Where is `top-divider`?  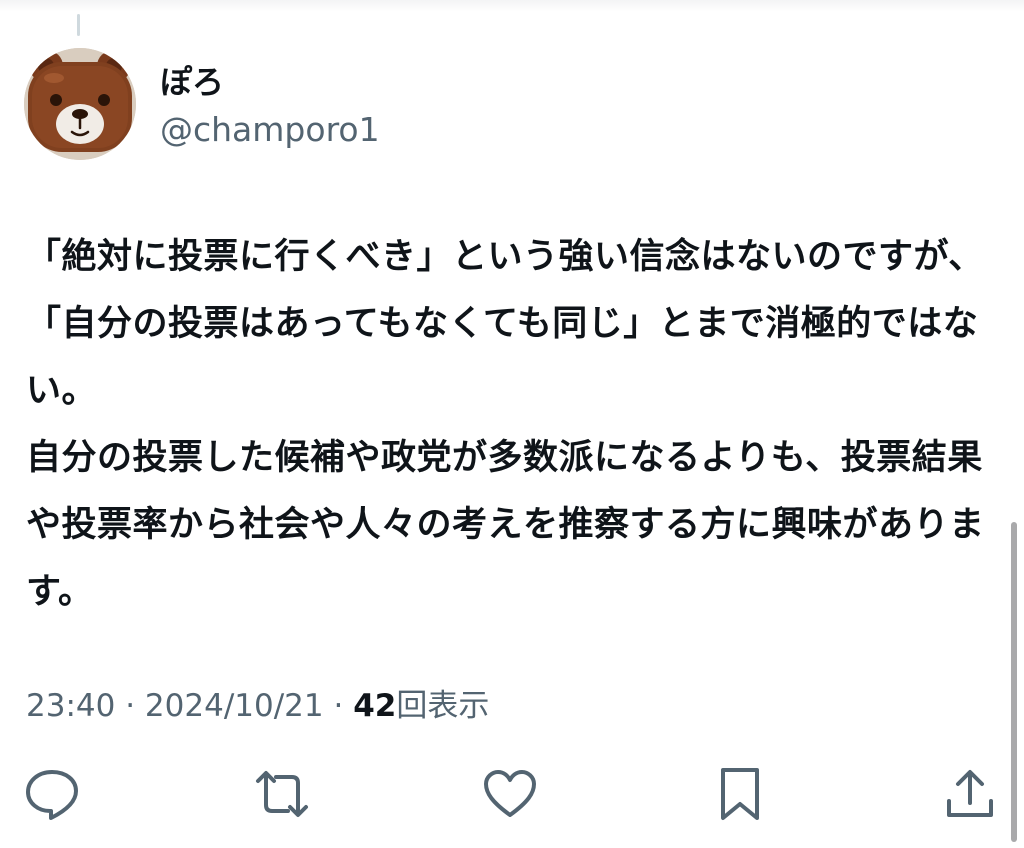
top-divider is located at coordinates (512, 6).